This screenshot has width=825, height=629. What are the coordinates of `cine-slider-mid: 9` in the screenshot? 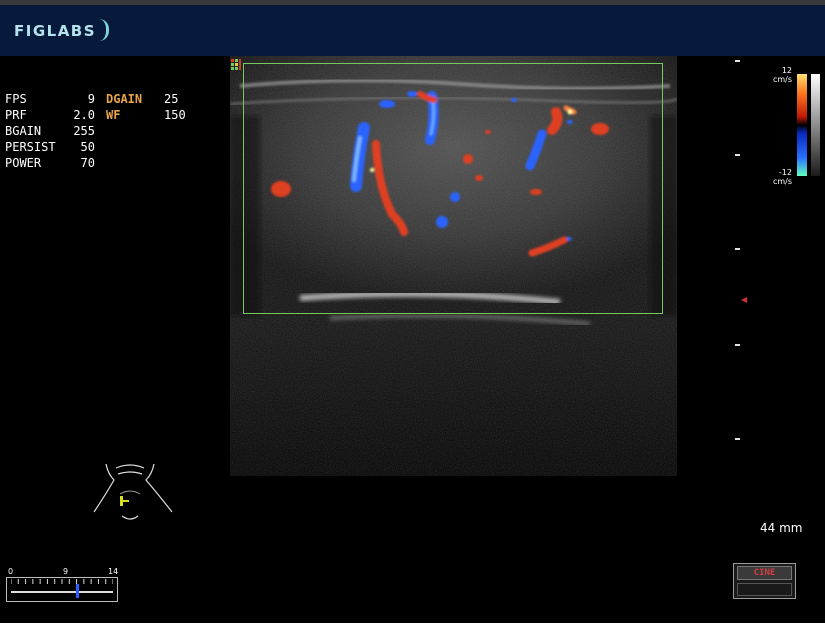 It's located at (66, 571).